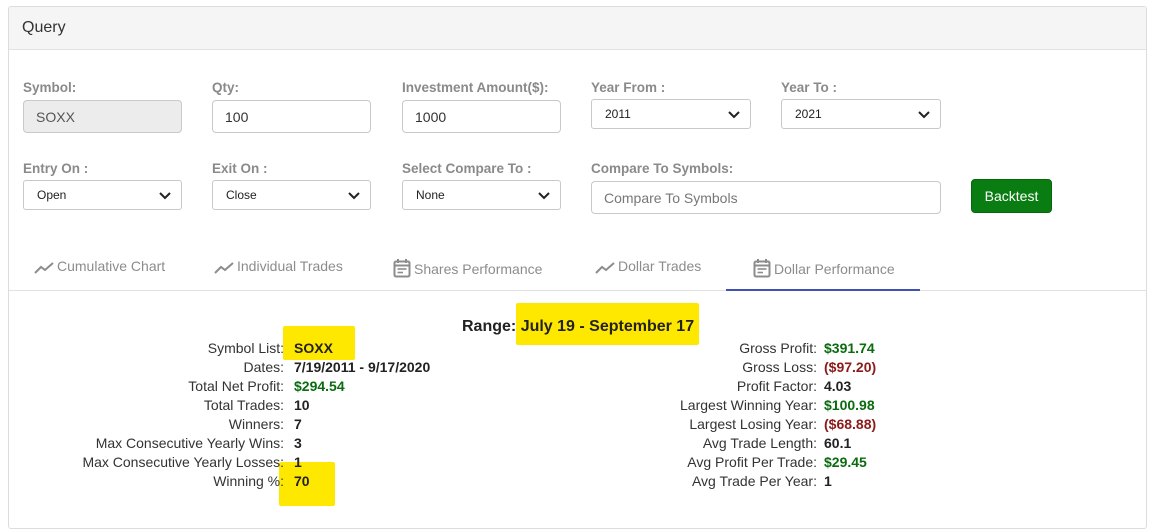  Describe the element at coordinates (577, 349) in the screenshot. I see `stat-row: Gross Profit: $391.74` at that location.